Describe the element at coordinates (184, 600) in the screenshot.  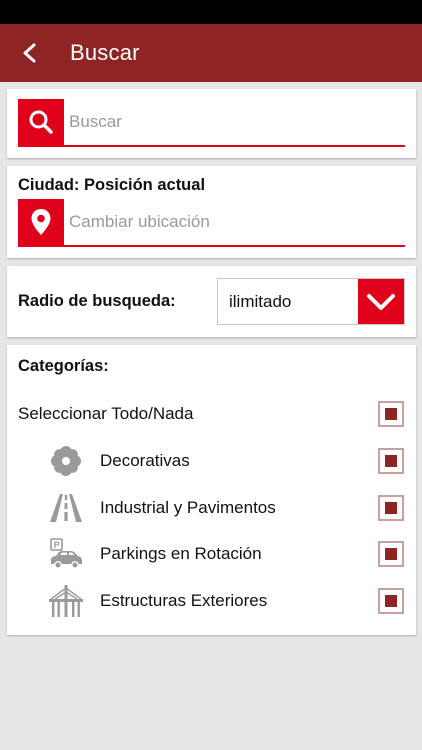
I see `category-label: Estructuras Exteriores` at that location.